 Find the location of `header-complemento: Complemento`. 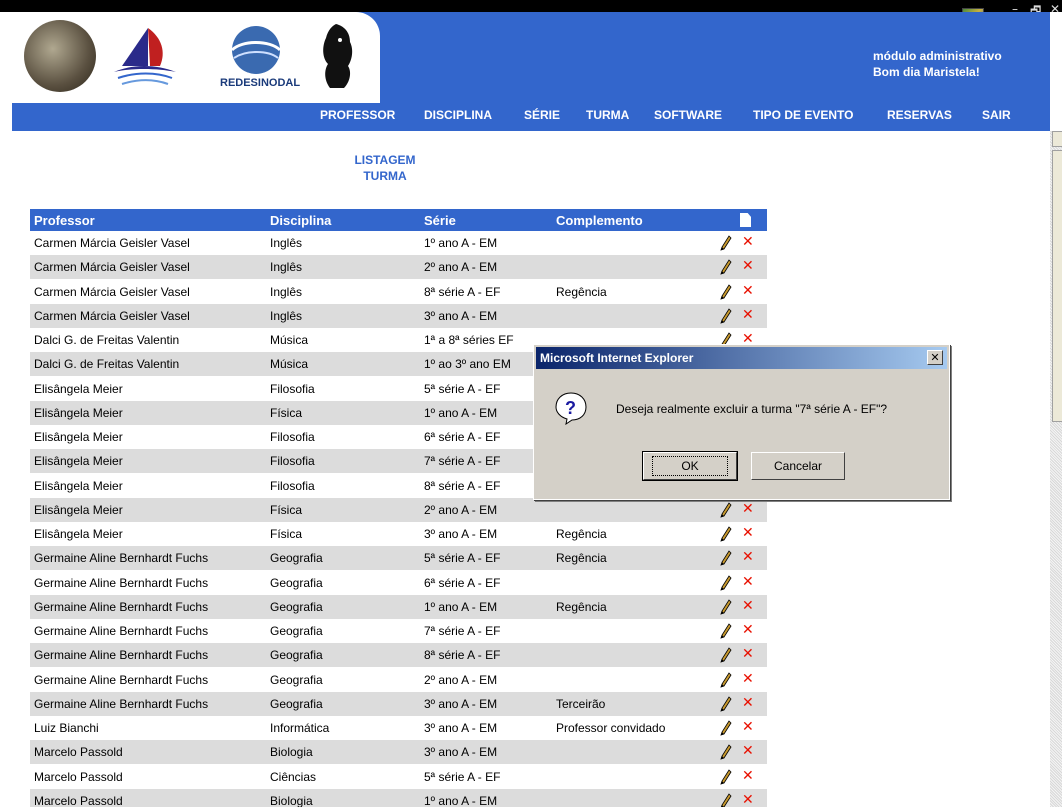

header-complemento: Complemento is located at coordinates (599, 220).